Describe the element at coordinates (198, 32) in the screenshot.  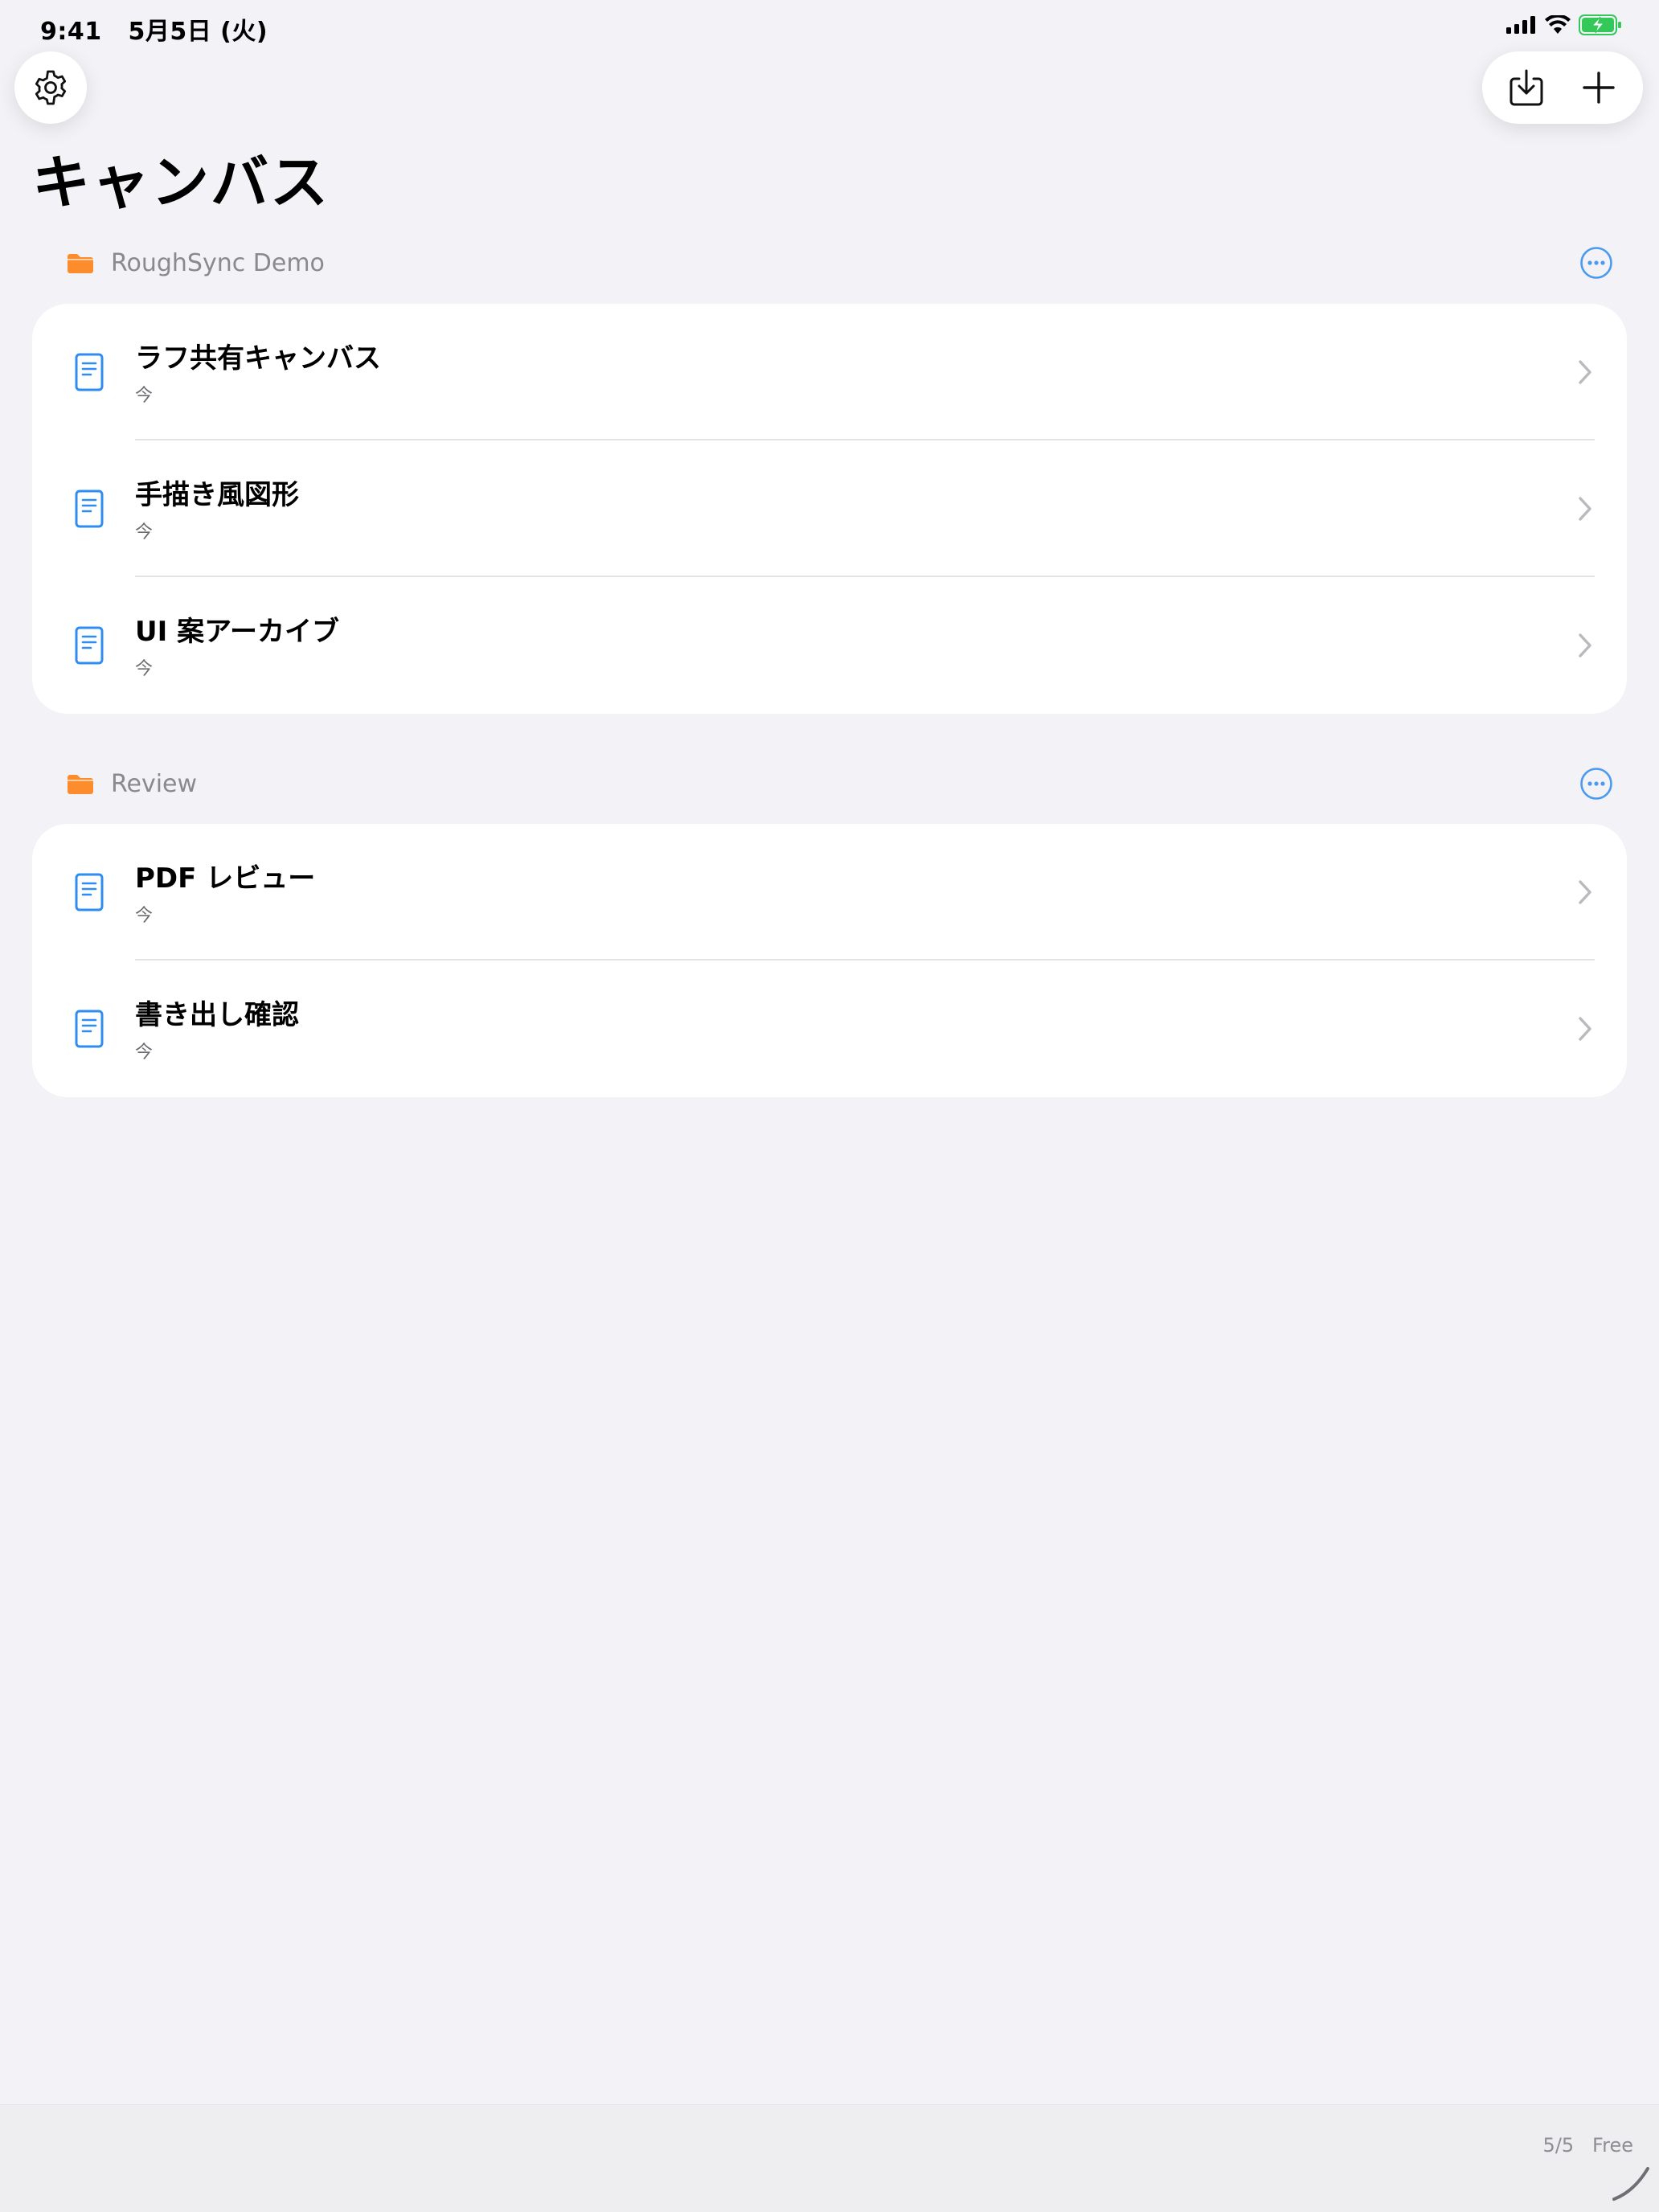
I see `status-date: 5月5日 (火)` at that location.